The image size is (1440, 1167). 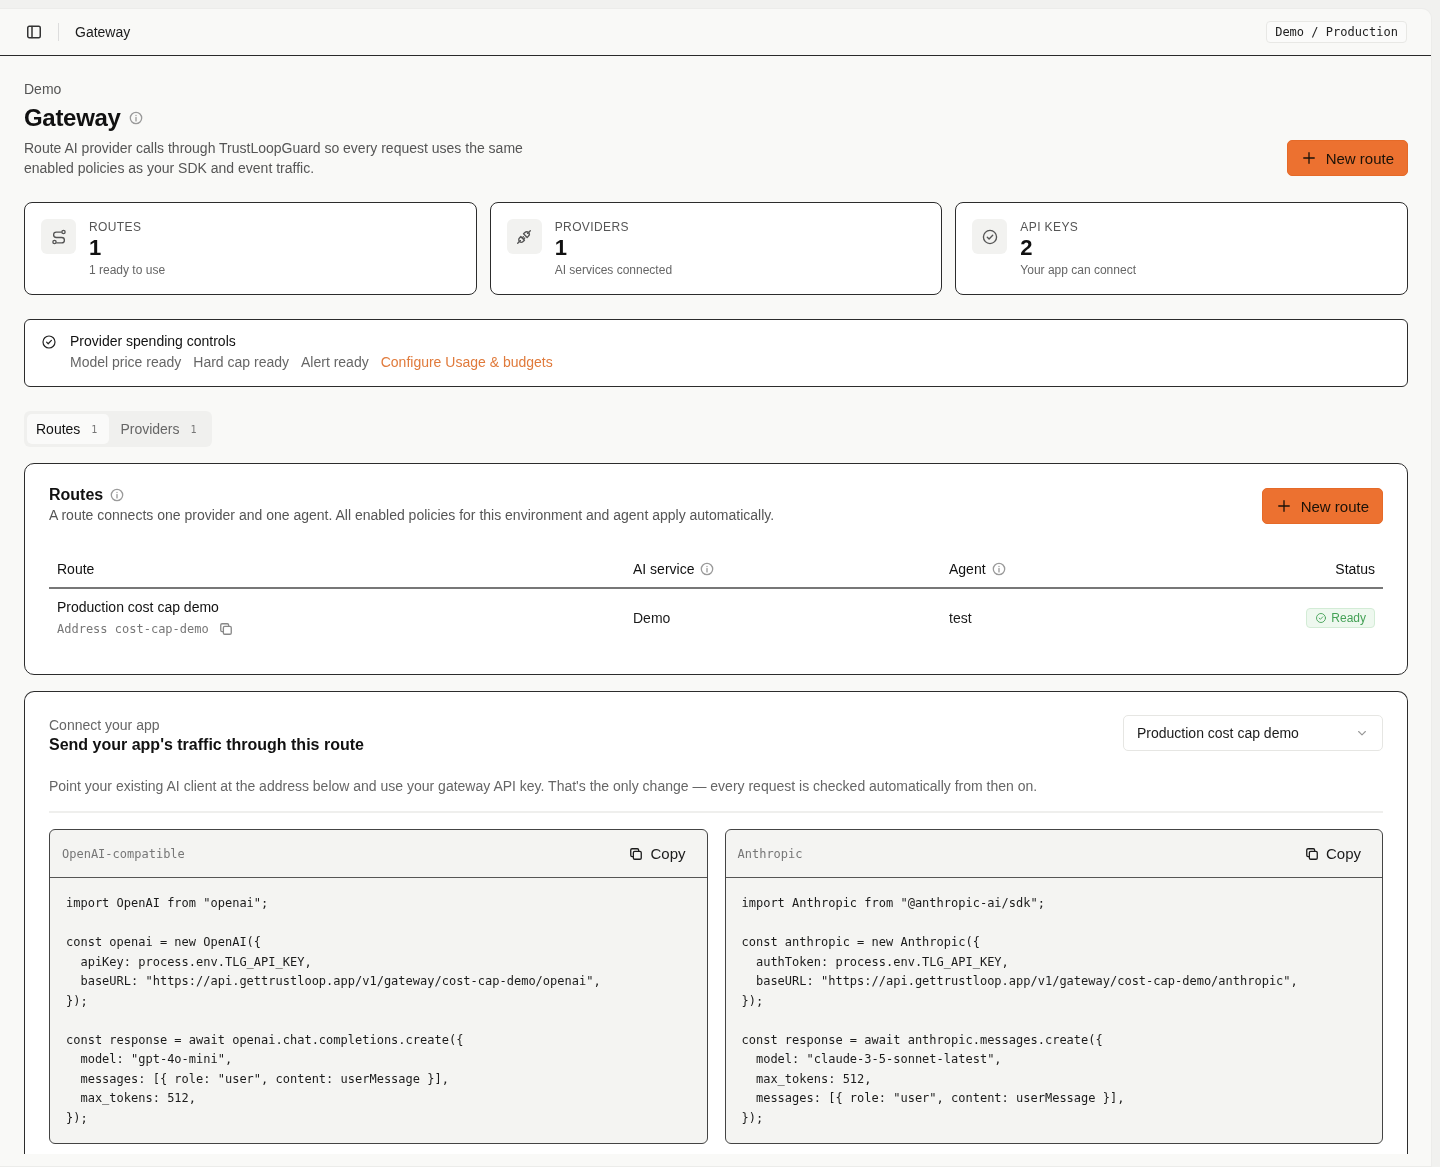 What do you see at coordinates (153, 341) in the screenshot?
I see `panel-title: Provider spending controls` at bounding box center [153, 341].